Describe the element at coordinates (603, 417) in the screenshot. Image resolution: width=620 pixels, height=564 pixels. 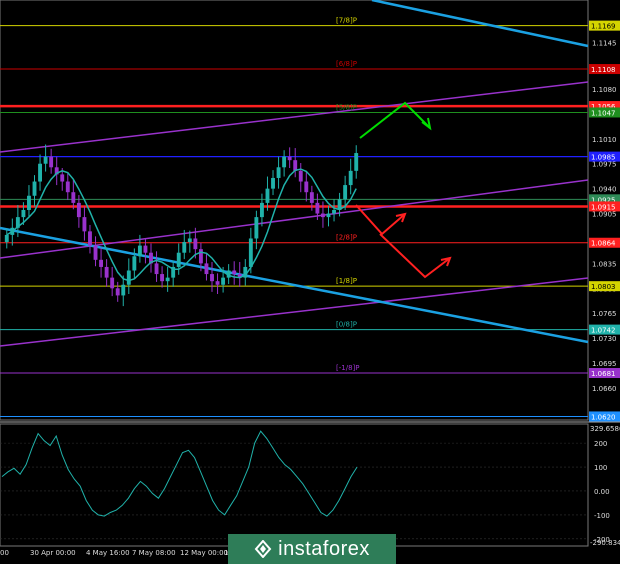
I see `price-badge-text-11: 1.0620` at that location.